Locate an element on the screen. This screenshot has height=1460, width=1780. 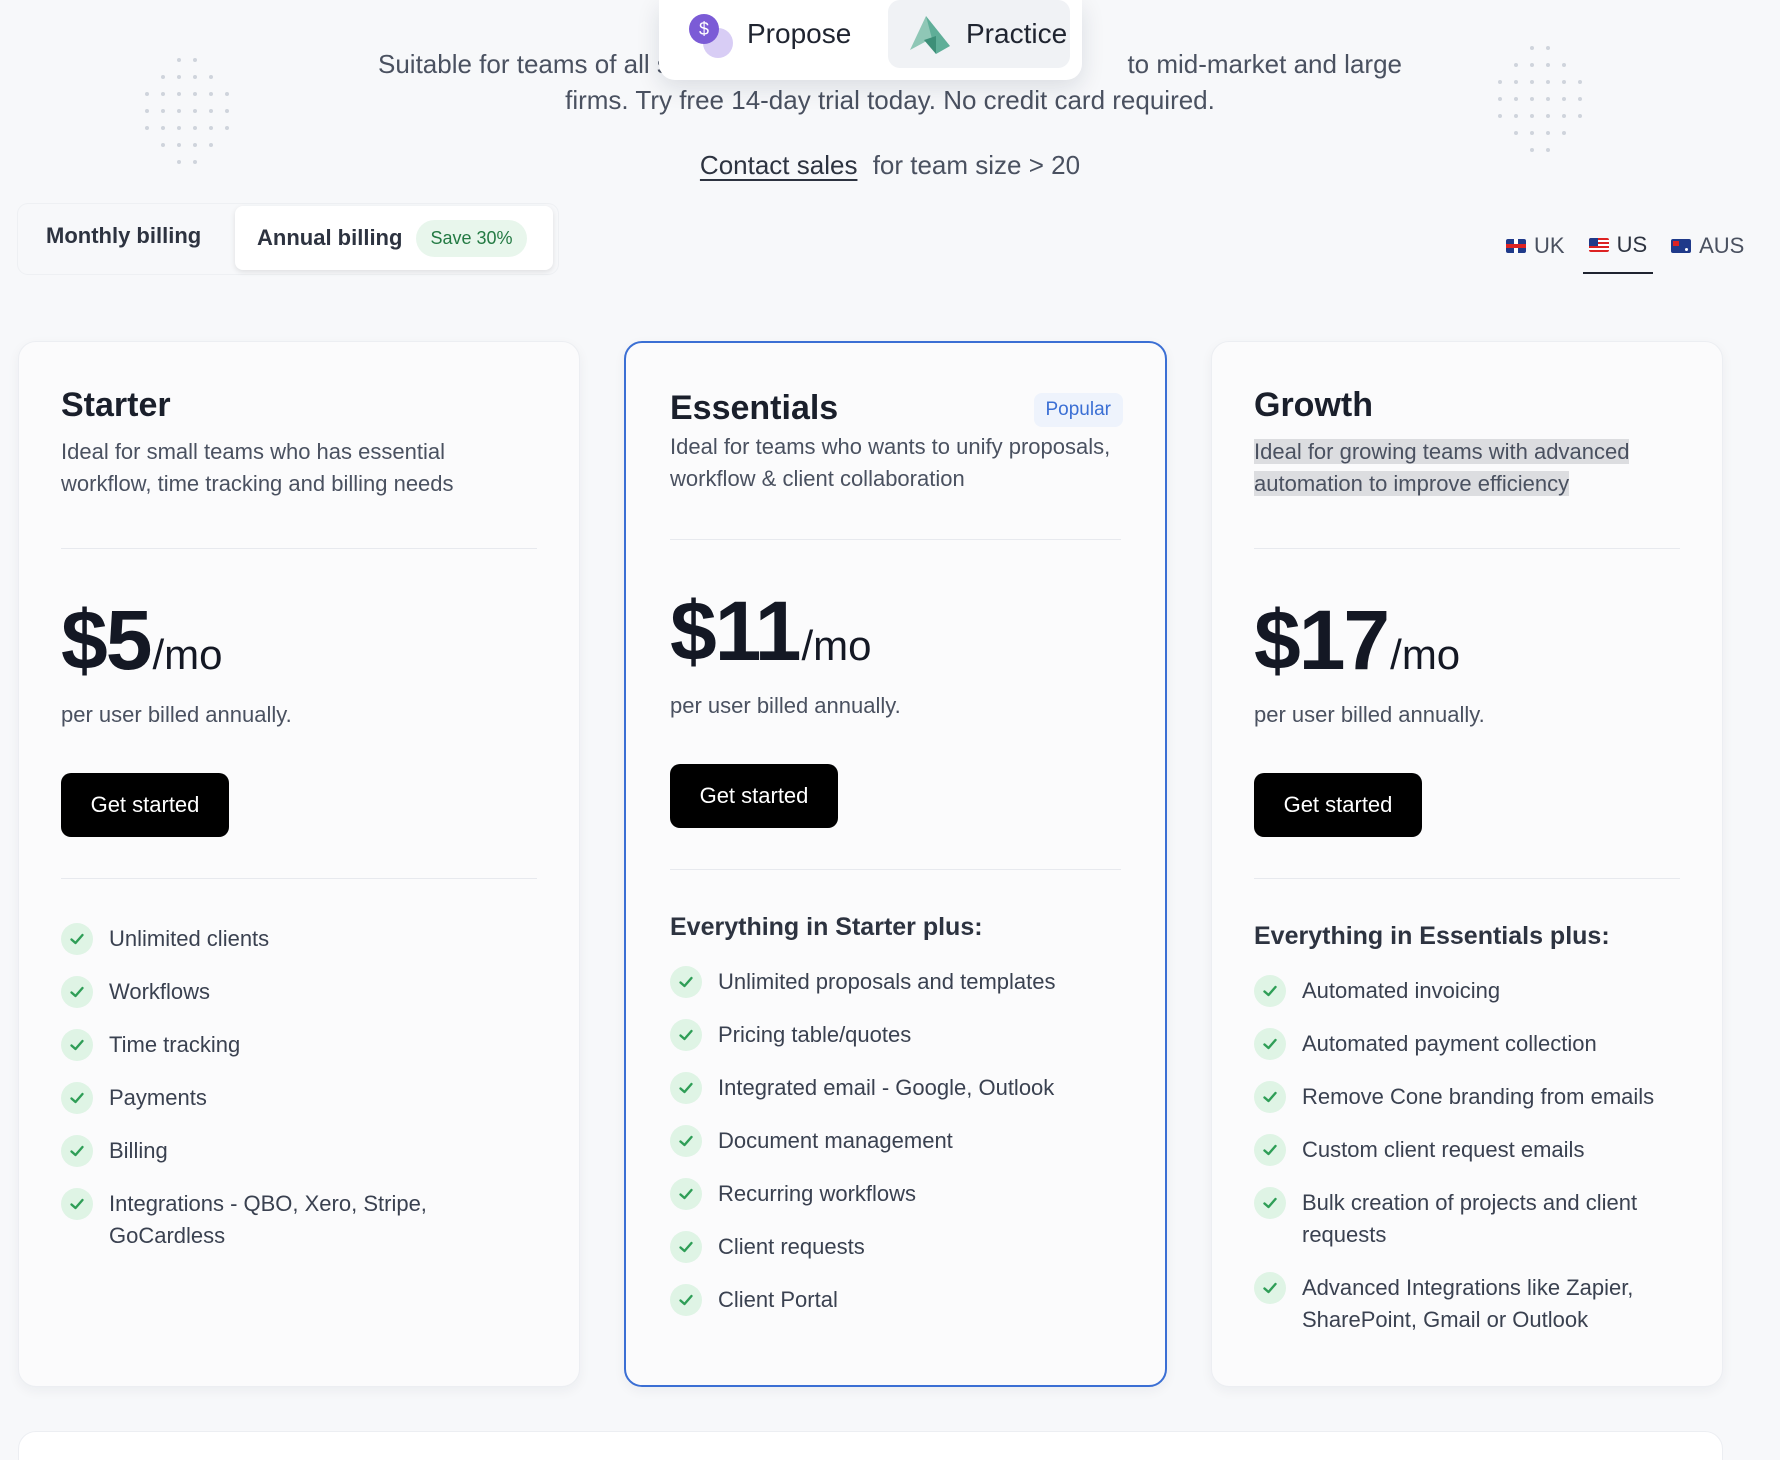
popular-badge: Popular is located at coordinates (1078, 410).